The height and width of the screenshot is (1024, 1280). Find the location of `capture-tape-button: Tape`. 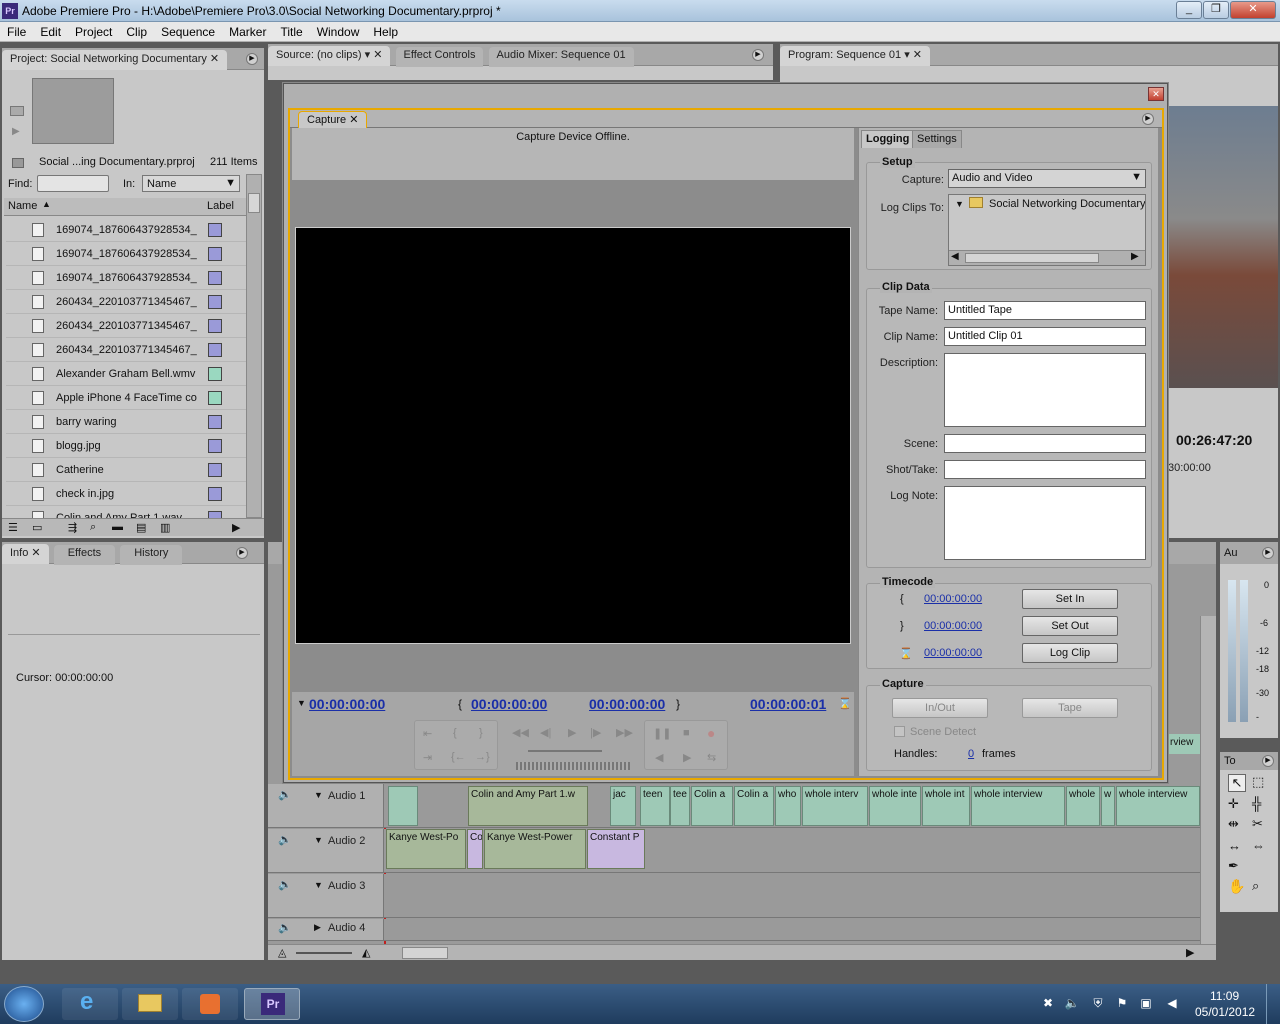

capture-tape-button: Tape is located at coordinates (1070, 708).